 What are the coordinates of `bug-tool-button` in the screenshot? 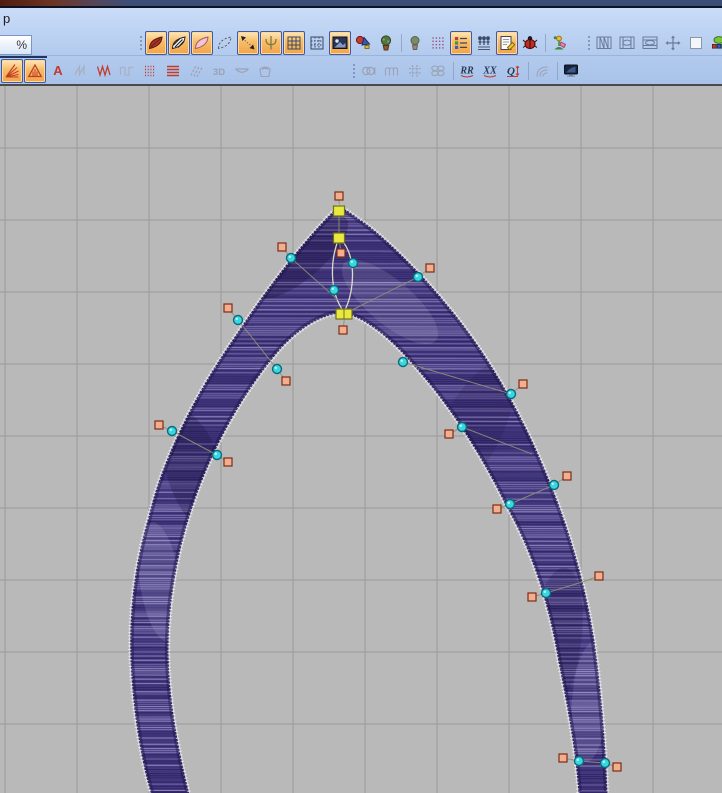 It's located at (530, 43).